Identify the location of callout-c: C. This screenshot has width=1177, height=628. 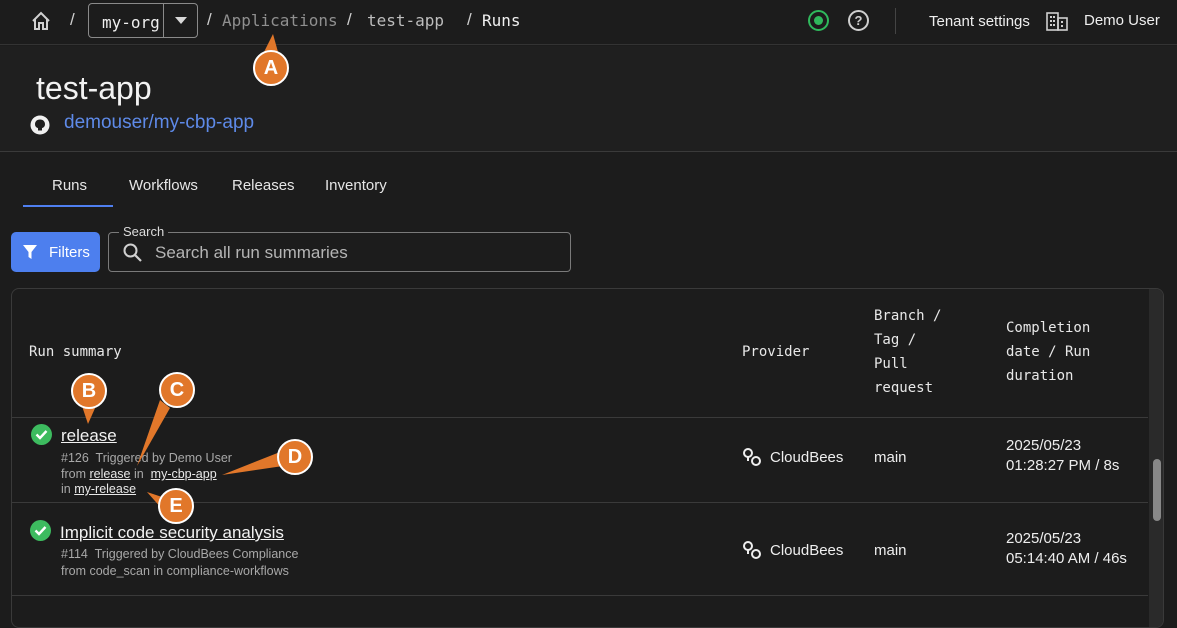
(177, 390).